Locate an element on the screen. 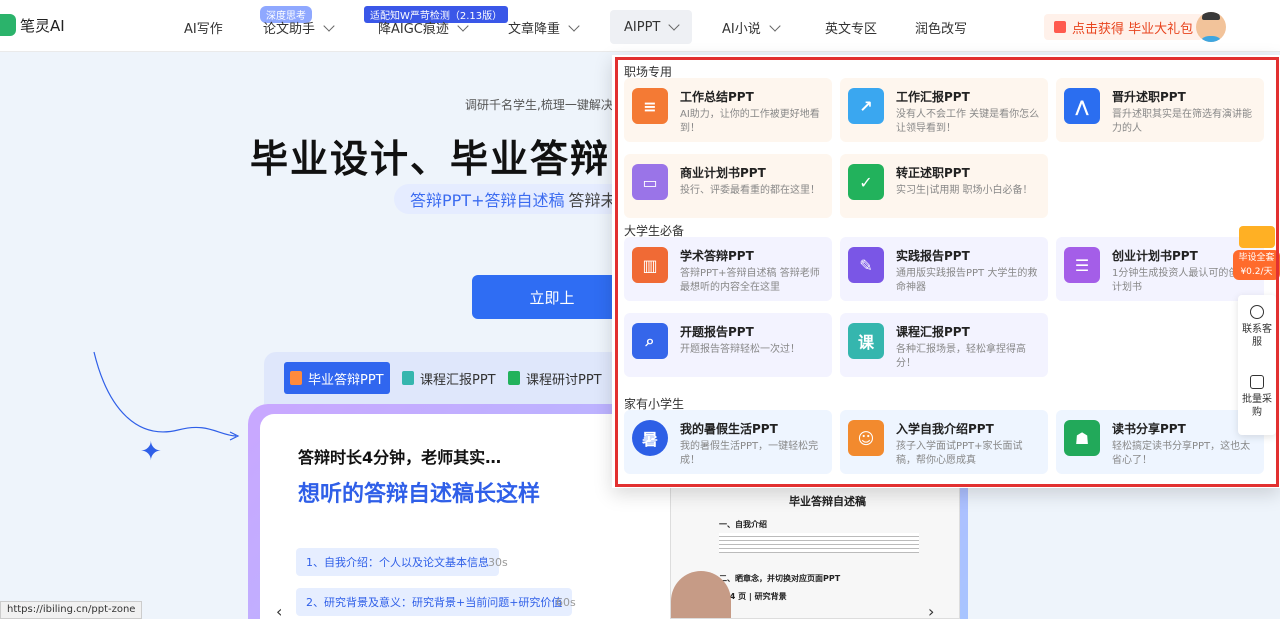 This screenshot has width=1280, height=619. reading-icon: ☗ is located at coordinates (1082, 438).